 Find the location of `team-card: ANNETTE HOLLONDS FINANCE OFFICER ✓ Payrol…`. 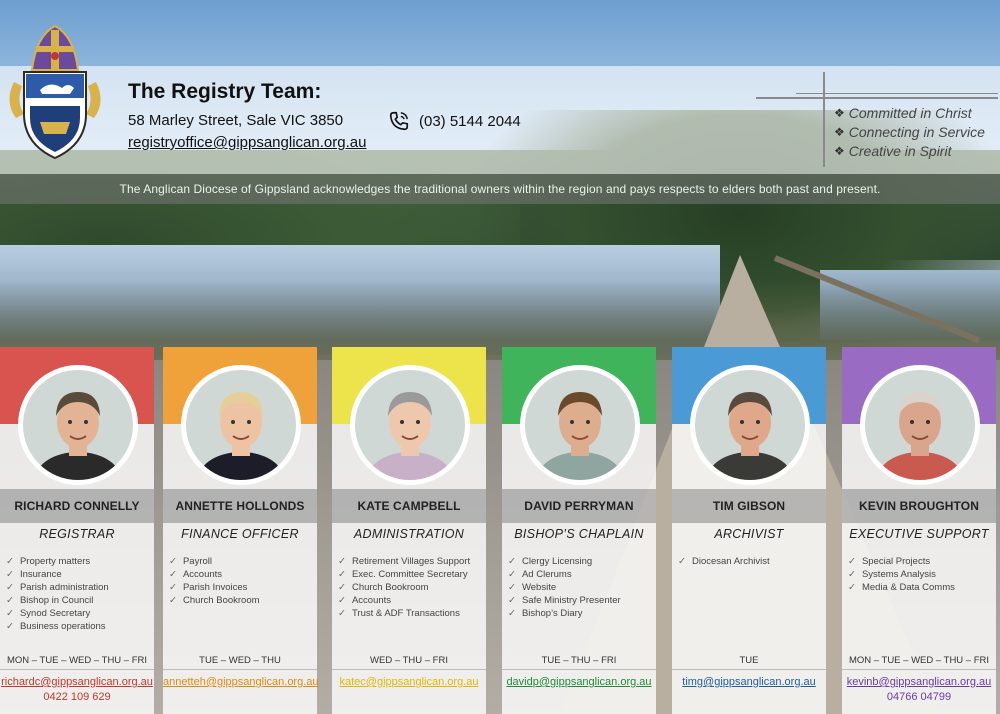

team-card: ANNETTE HOLLONDS FINANCE OFFICER ✓ Payrol… is located at coordinates (241, 530).